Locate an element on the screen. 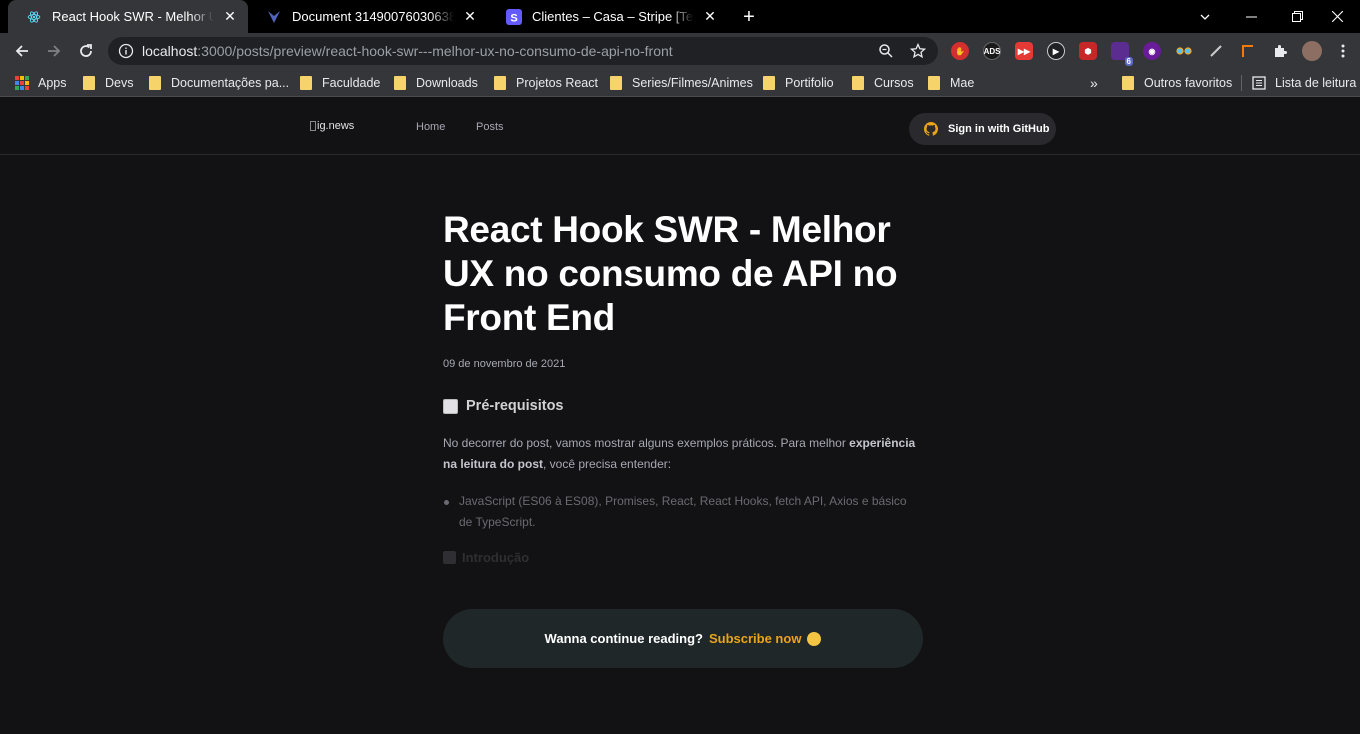 This screenshot has height=734, width=1360. bookmark-label: Devs is located at coordinates (119, 83).